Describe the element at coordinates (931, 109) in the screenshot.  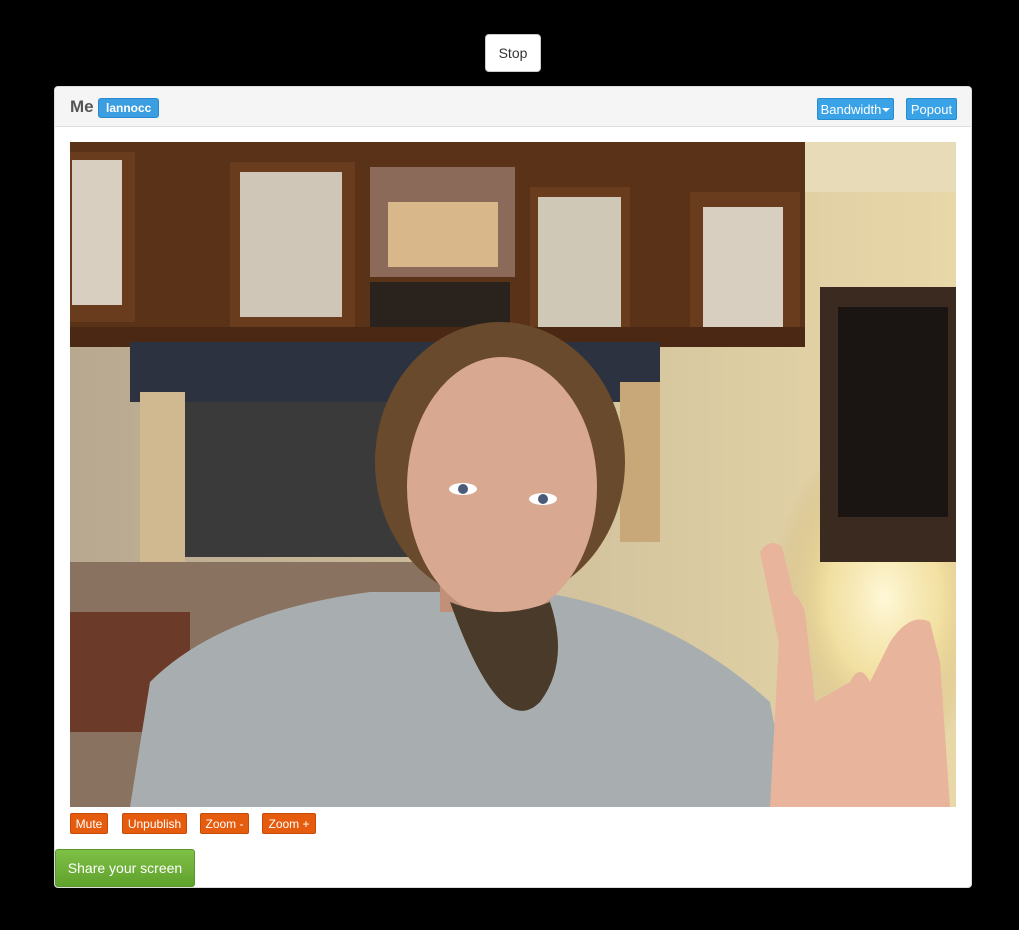
I see `popout-button: Popout` at that location.